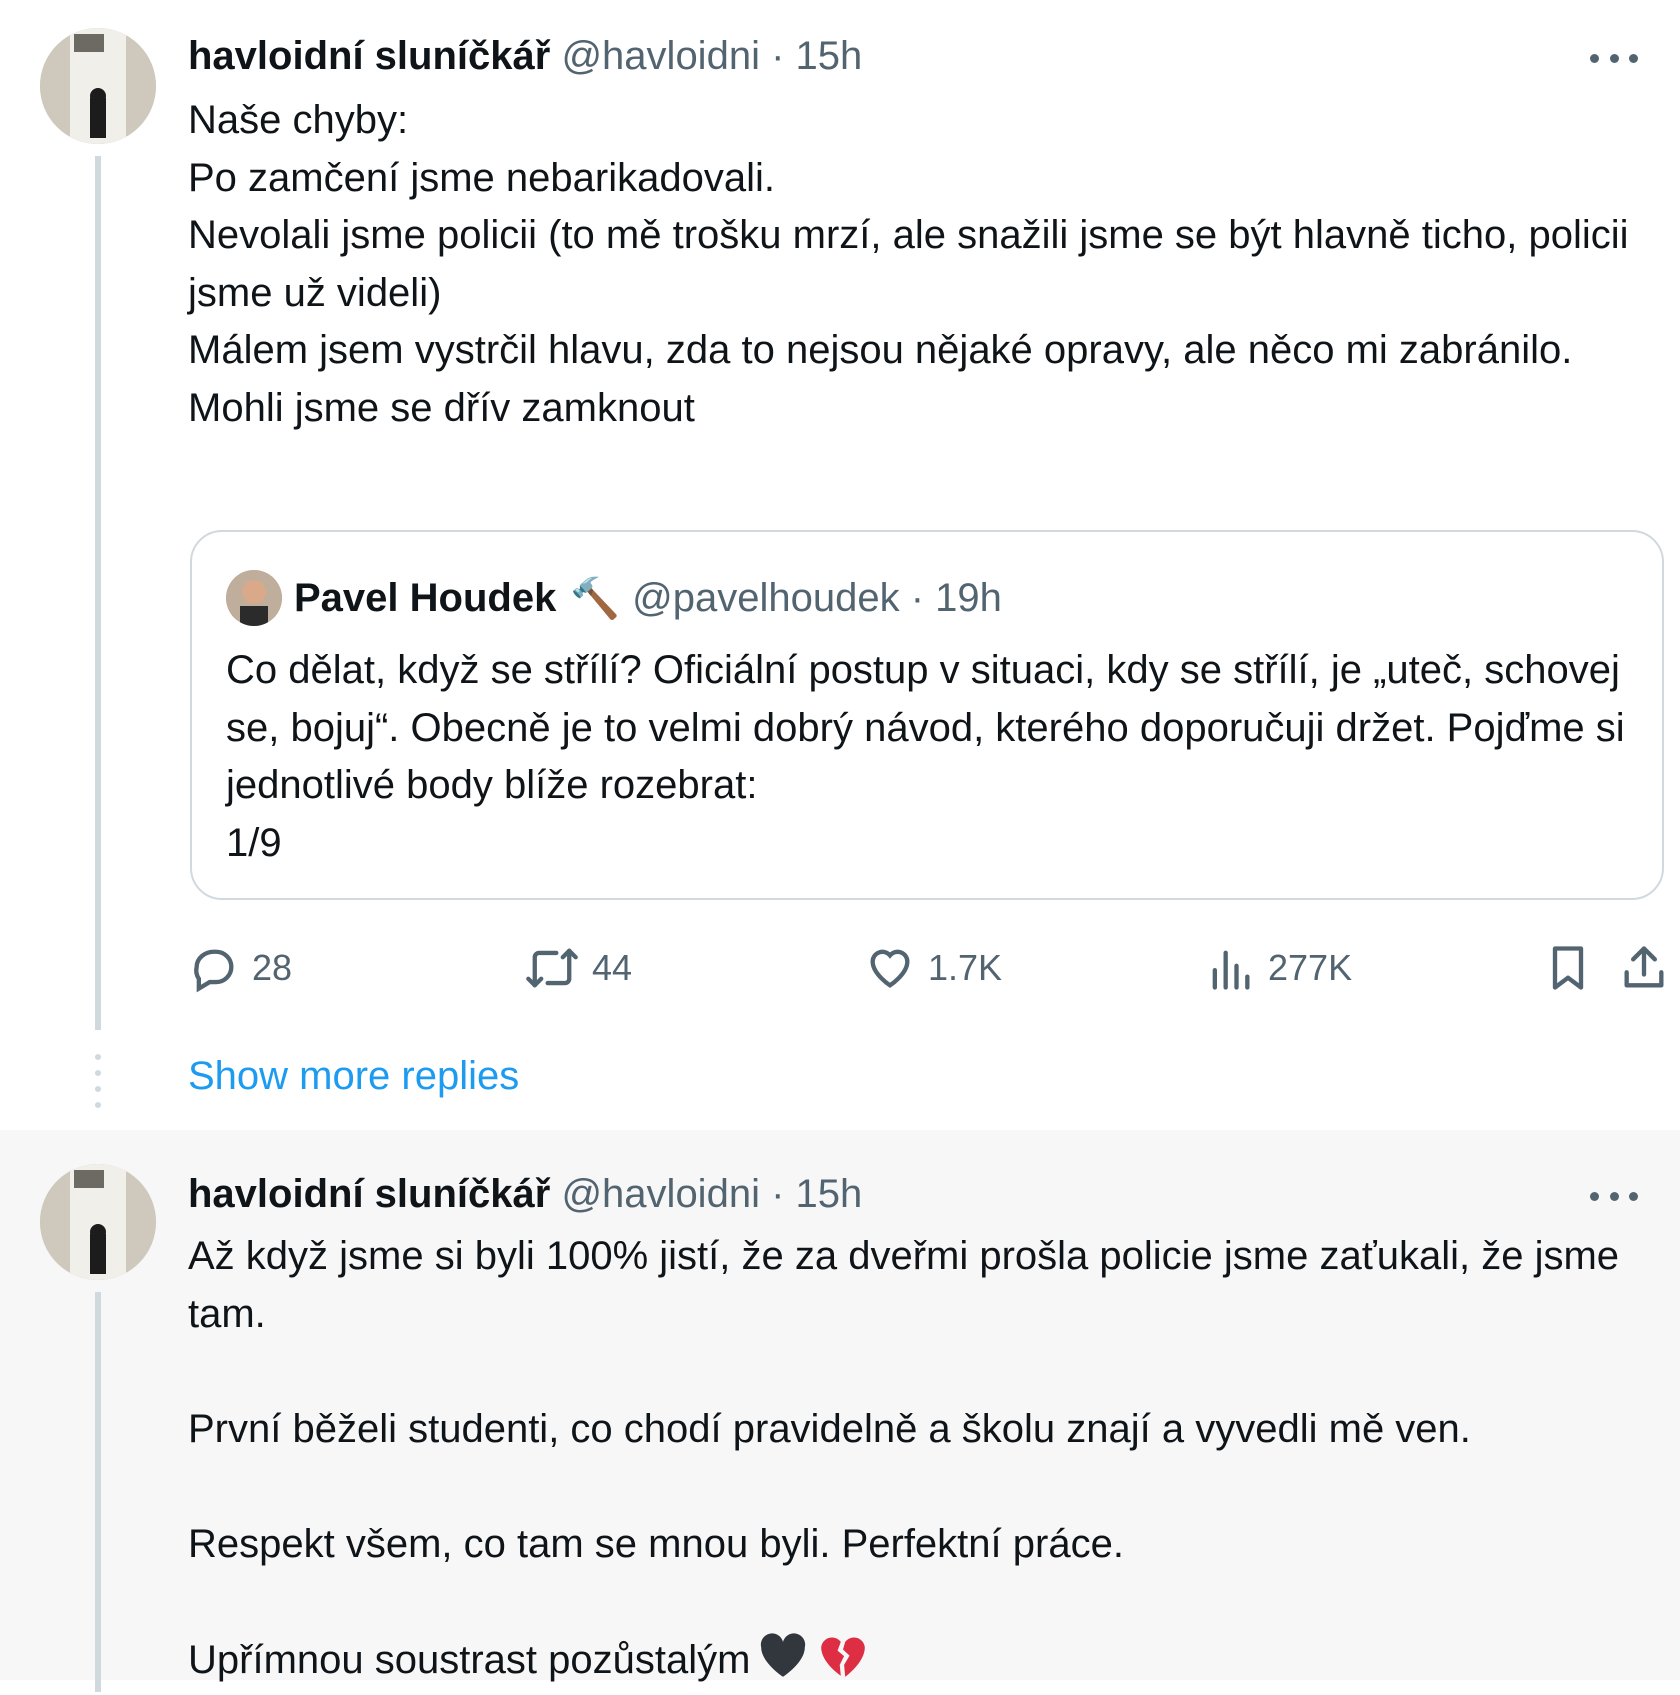 The width and height of the screenshot is (1680, 1695). Describe the element at coordinates (890, 968) in the screenshot. I see `heart-icon` at that location.